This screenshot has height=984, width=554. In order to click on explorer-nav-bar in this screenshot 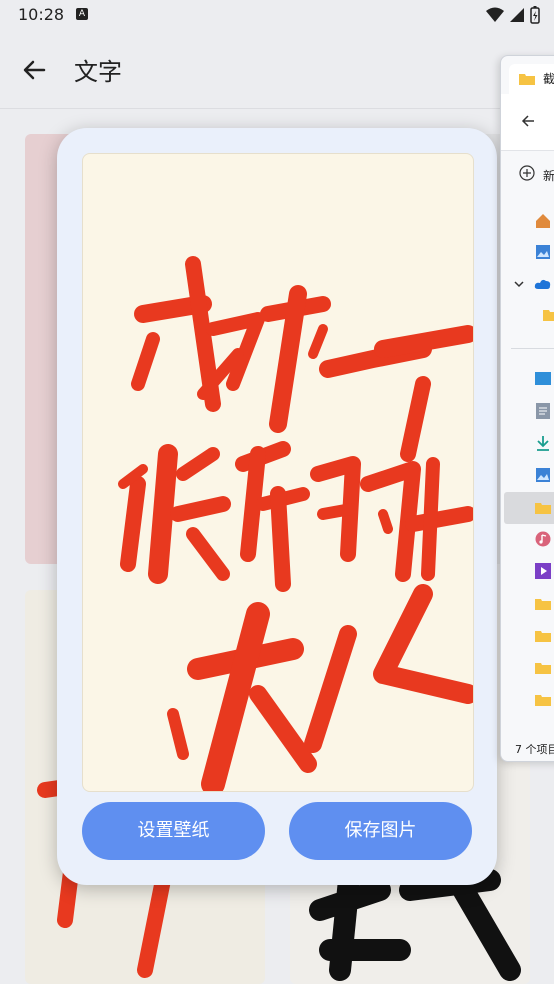, I will do `click(527, 122)`.